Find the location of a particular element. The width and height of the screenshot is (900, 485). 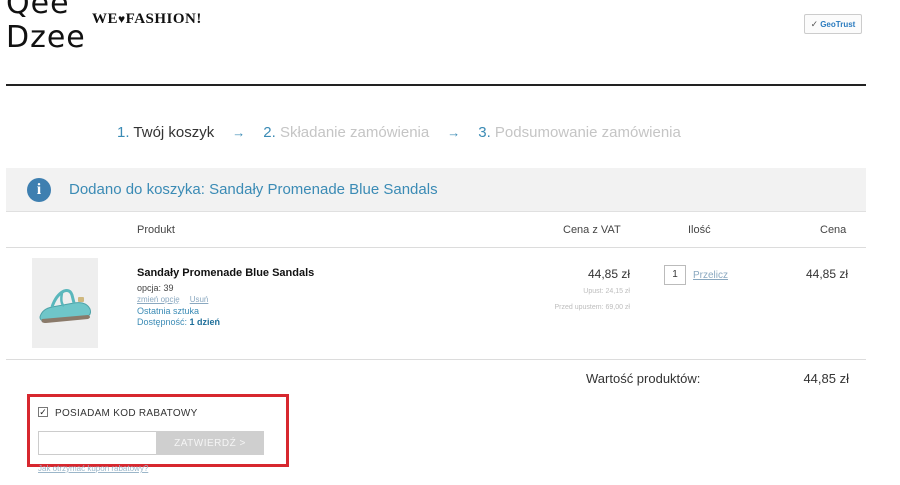

step-2-number: 2. is located at coordinates (269, 132).